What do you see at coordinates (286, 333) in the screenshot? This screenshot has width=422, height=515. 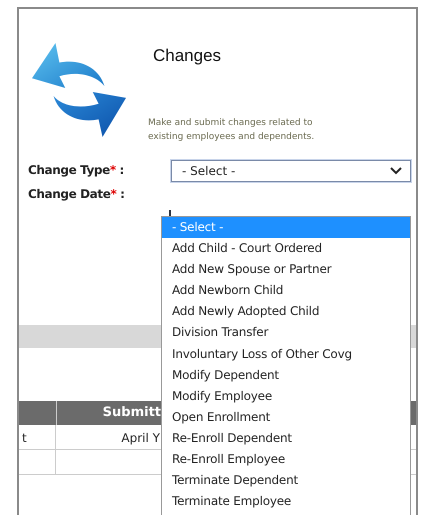 I see `dropdown-option: Division Transfer` at bounding box center [286, 333].